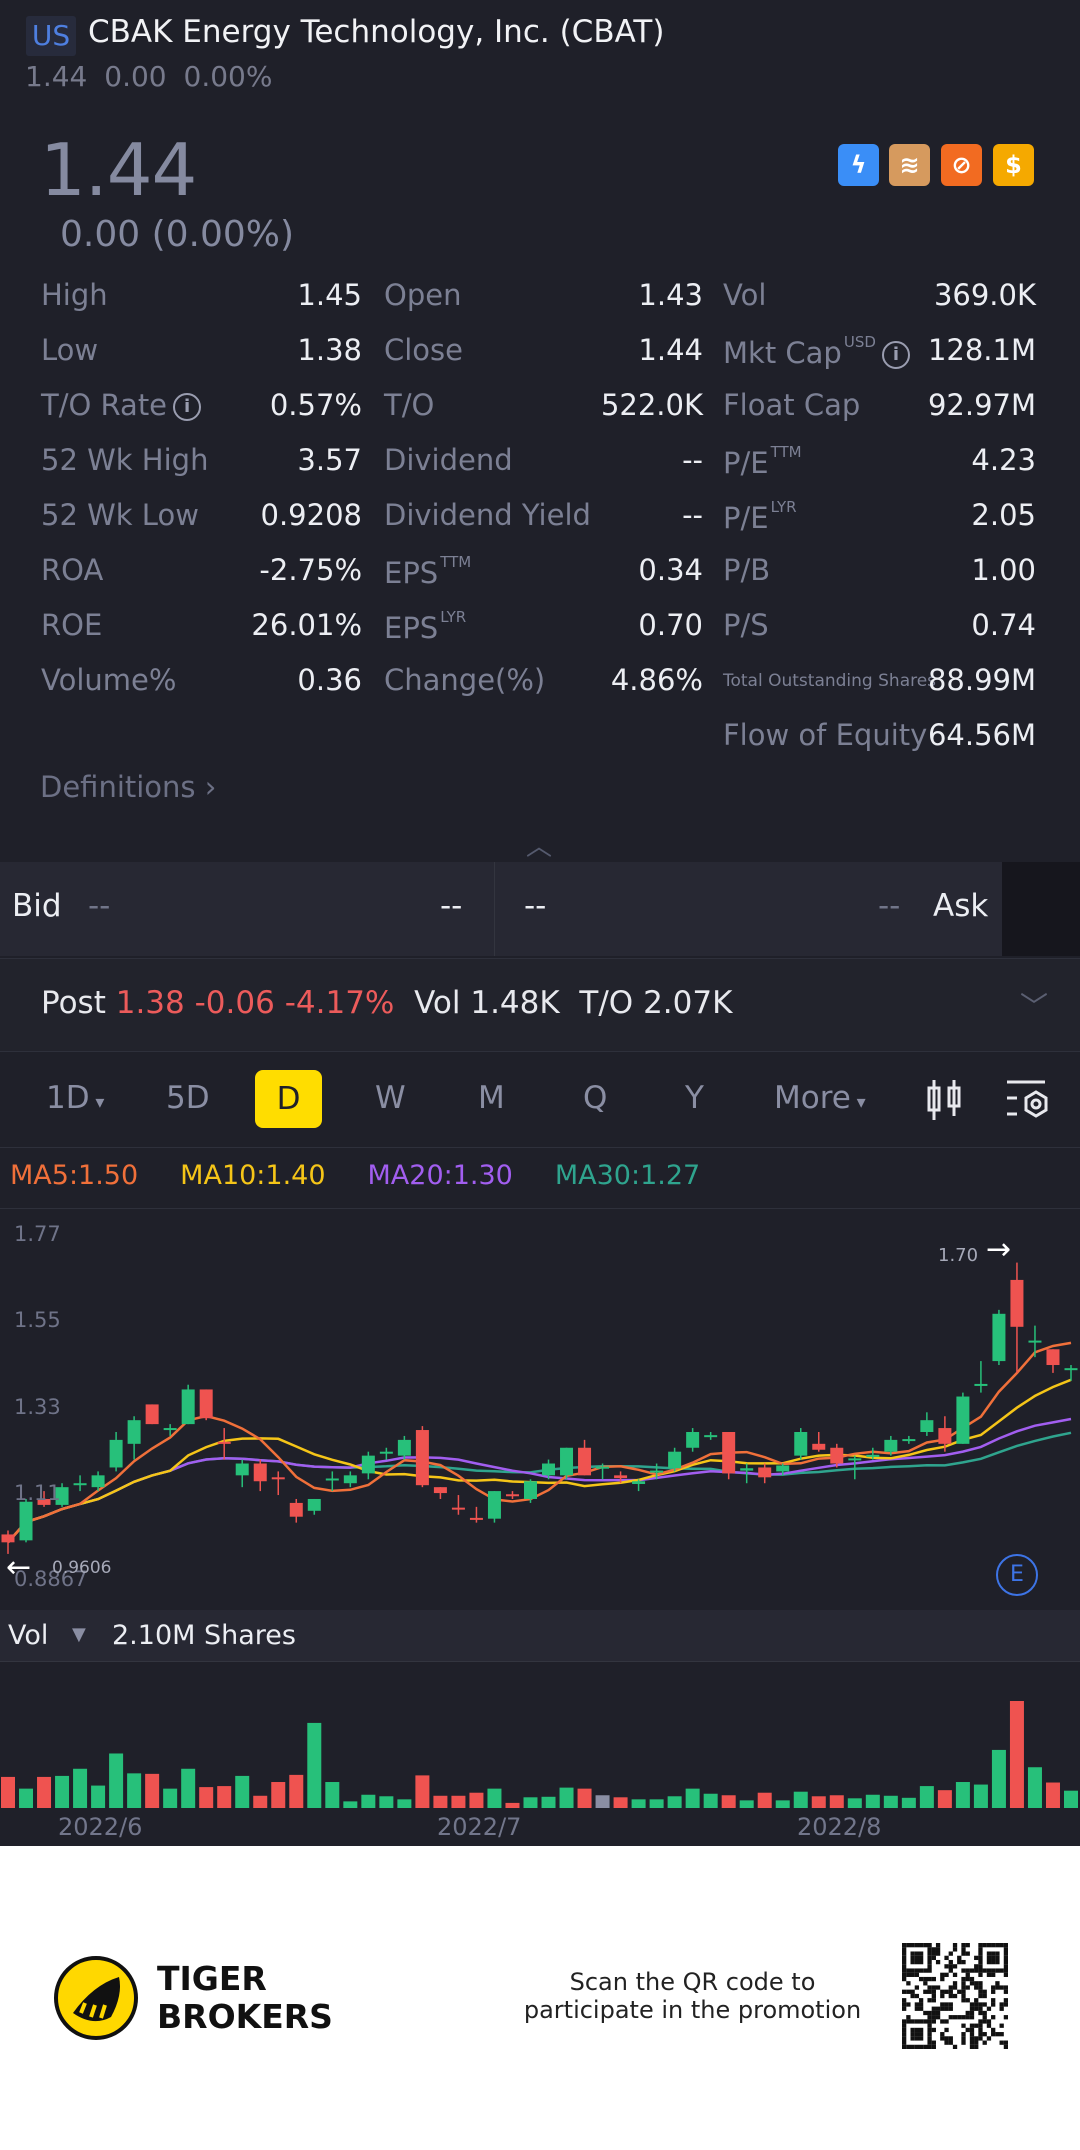 The image size is (1080, 2150). Describe the element at coordinates (692, 515) in the screenshot. I see `stat-value: --` at that location.